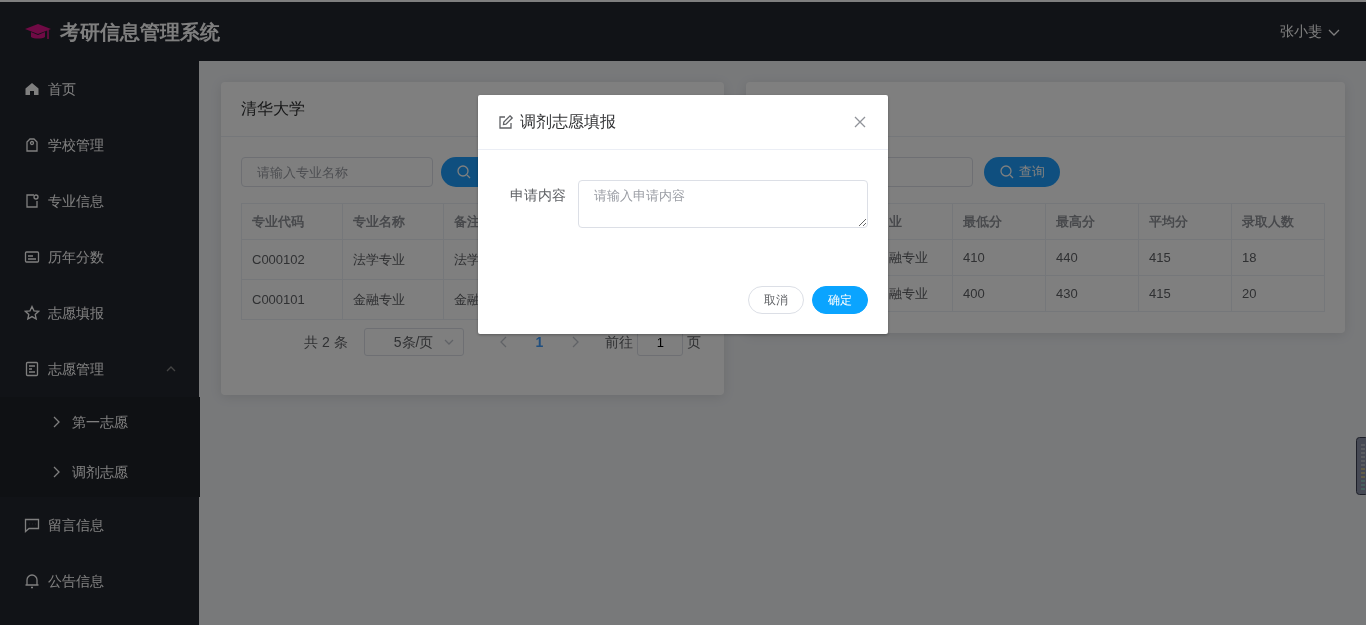 Image resolution: width=1366 pixels, height=625 pixels. I want to click on goto-label: 前往, so click(619, 342).